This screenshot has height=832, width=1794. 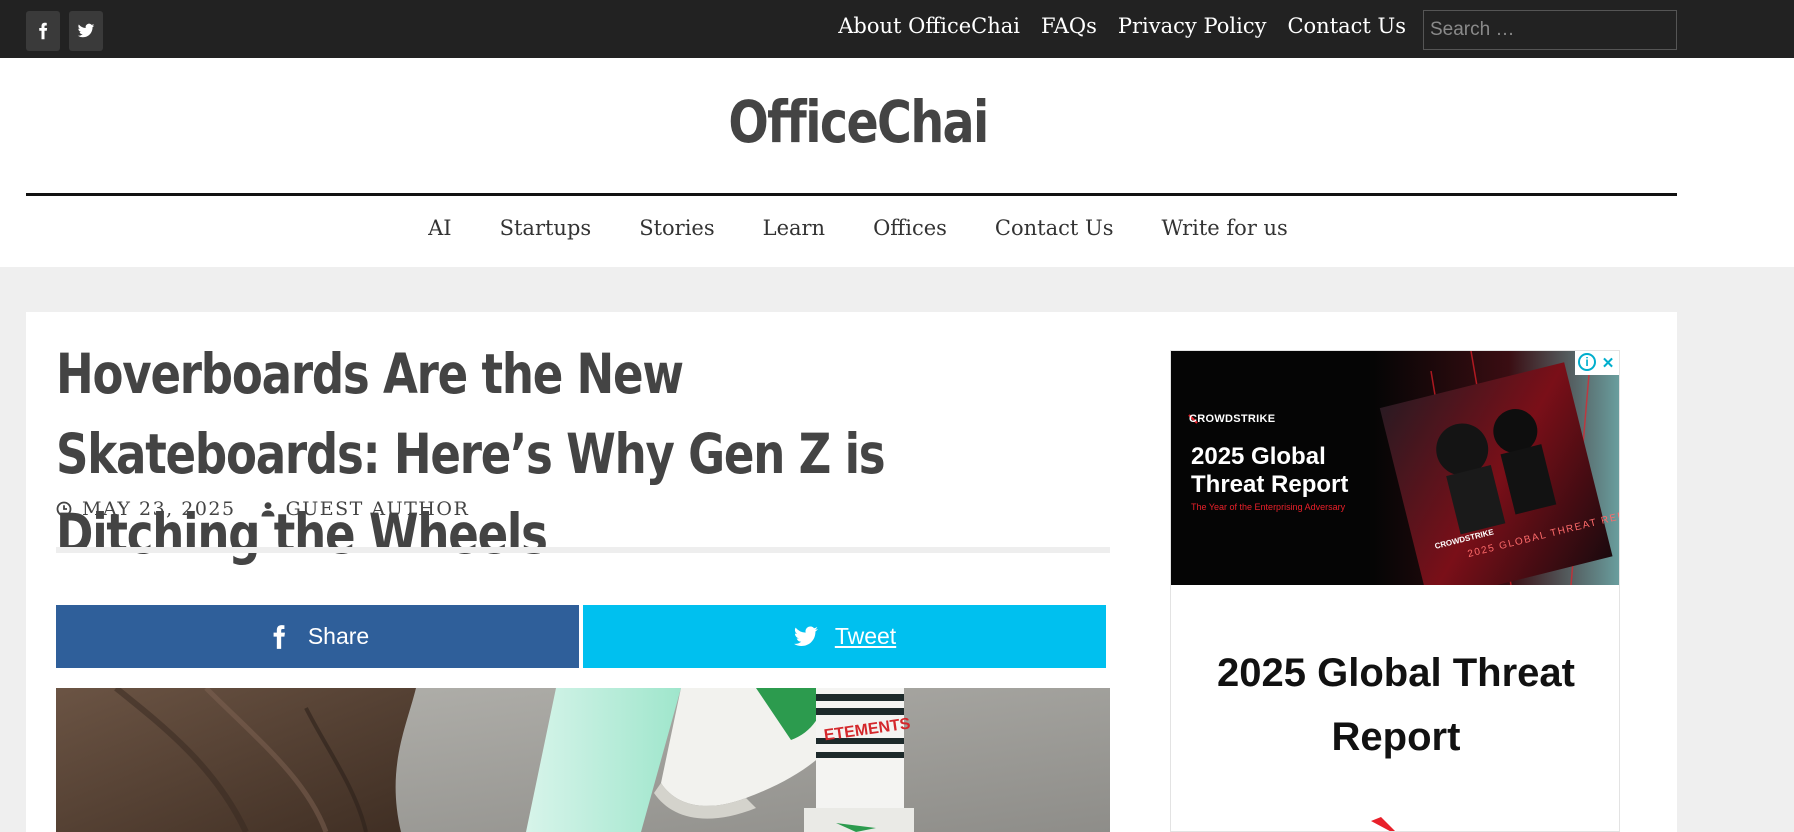 What do you see at coordinates (1383, 824) in the screenshot?
I see `ad-logo-mark` at bounding box center [1383, 824].